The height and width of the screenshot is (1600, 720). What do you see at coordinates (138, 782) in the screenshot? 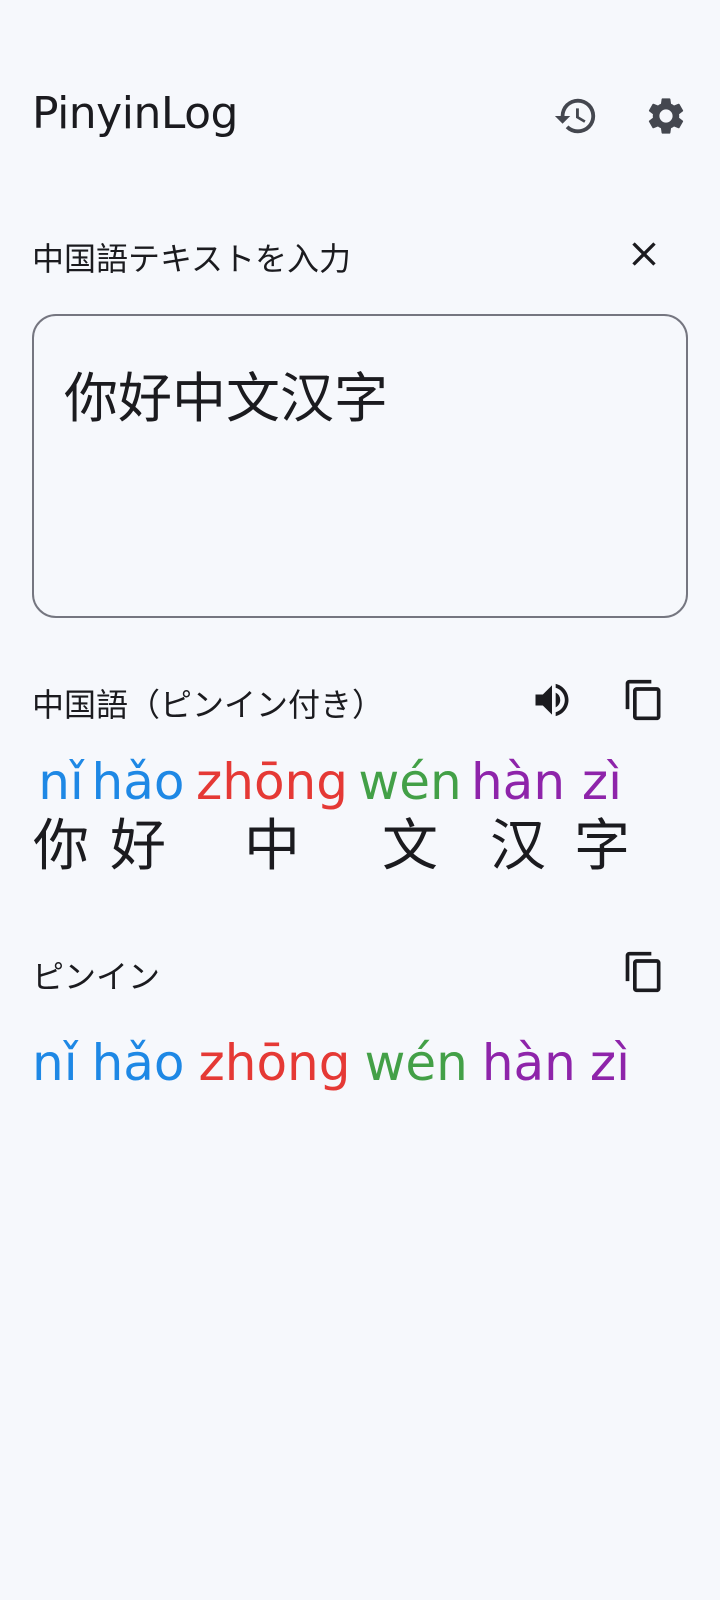
I see `ruby-pinyin: hǎo` at bounding box center [138, 782].